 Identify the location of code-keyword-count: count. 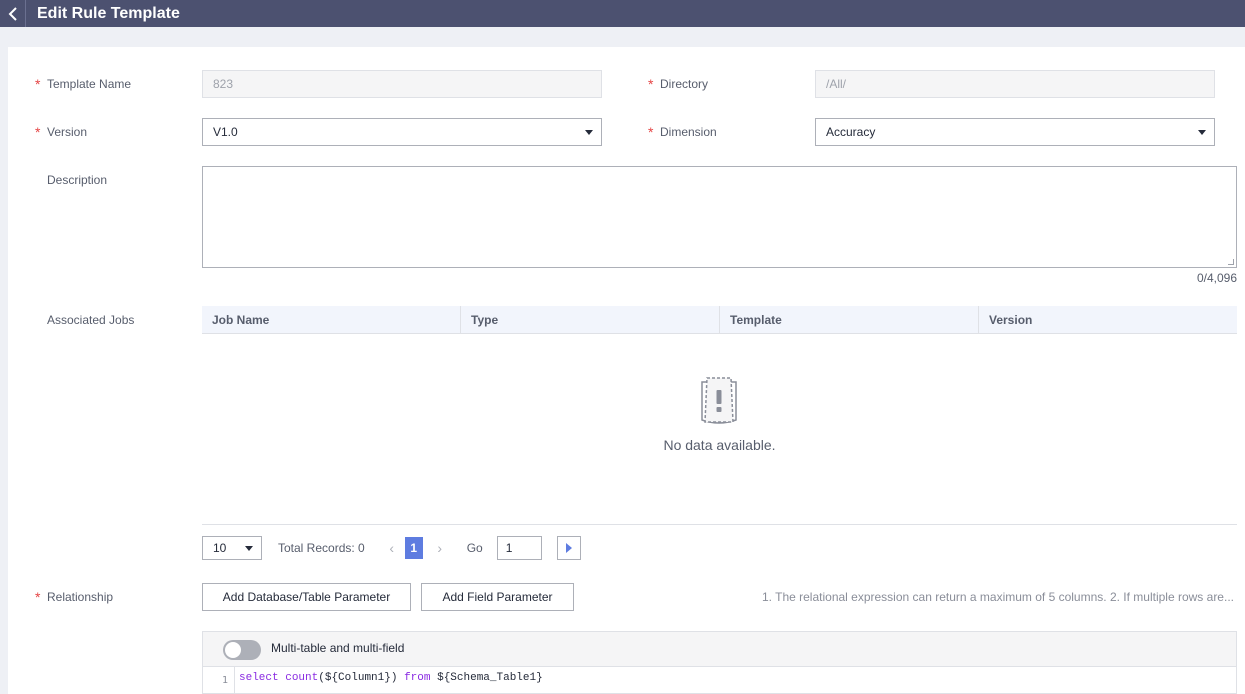
(302, 678).